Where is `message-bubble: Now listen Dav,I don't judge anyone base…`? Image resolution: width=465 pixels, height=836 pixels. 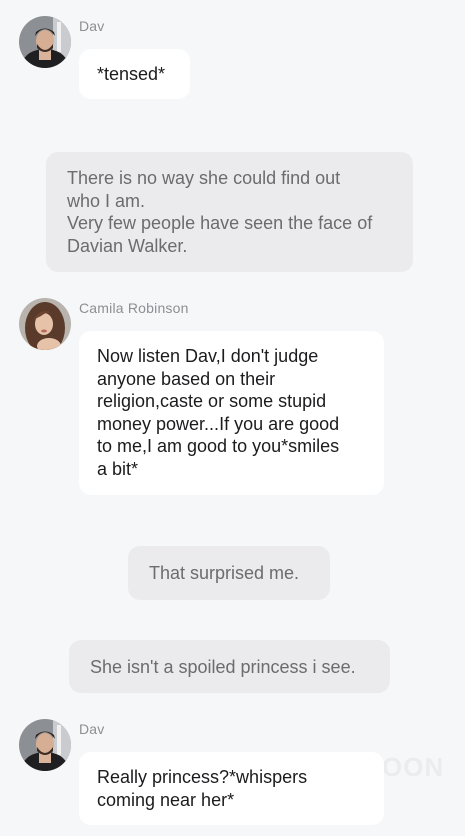 message-bubble: Now listen Dav,I don't judge anyone base… is located at coordinates (231, 413).